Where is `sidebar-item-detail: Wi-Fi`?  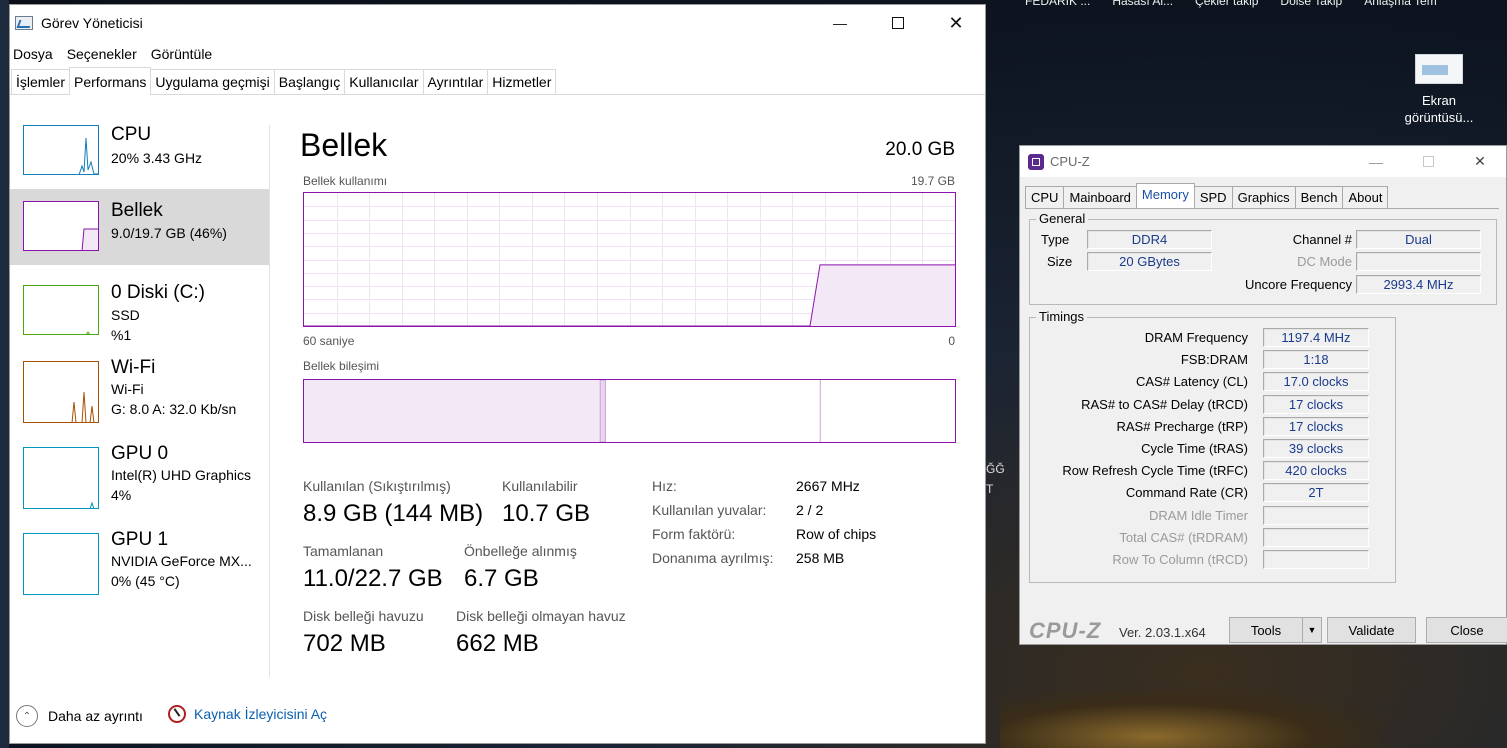
sidebar-item-detail: Wi-Fi is located at coordinates (127, 389).